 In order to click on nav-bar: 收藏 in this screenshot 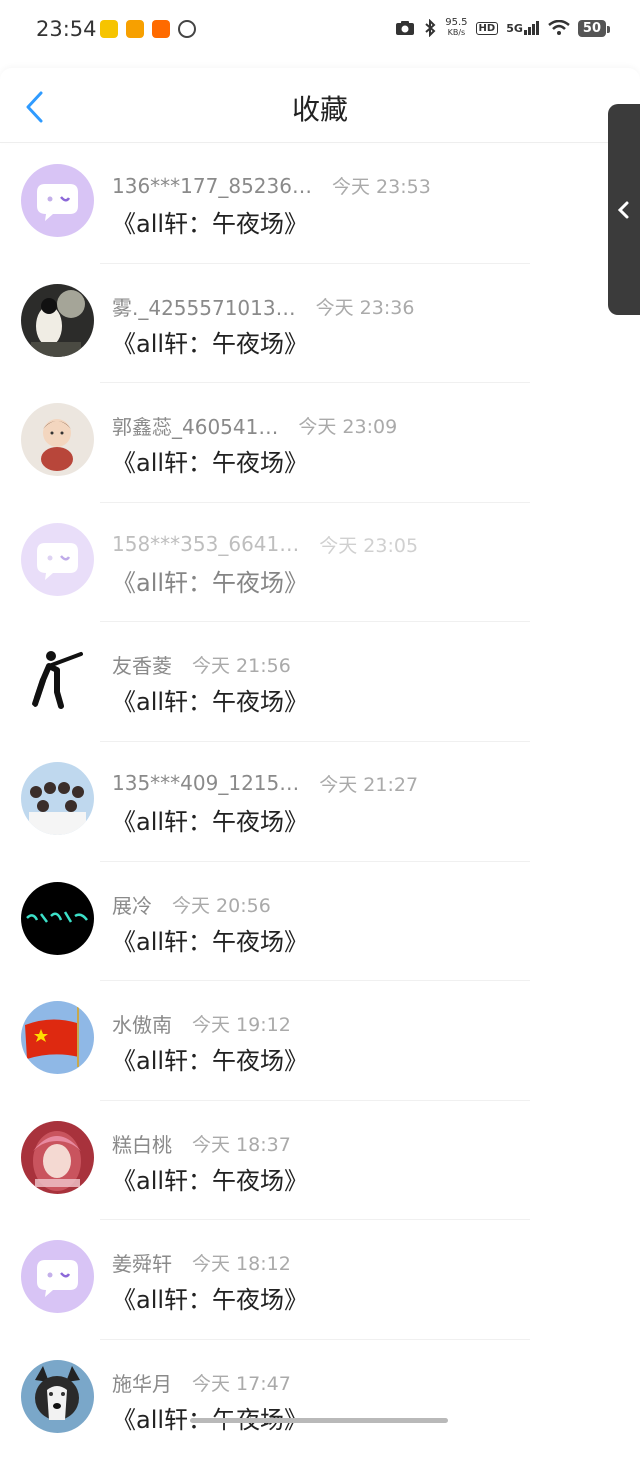, I will do `click(320, 105)`.